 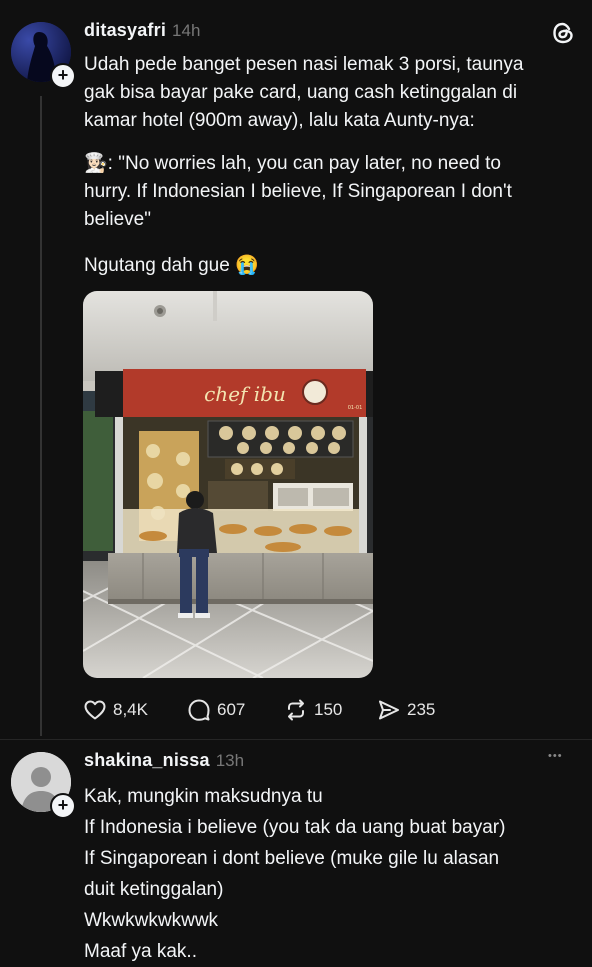 I want to click on repost-icon, so click(x=296, y=710).